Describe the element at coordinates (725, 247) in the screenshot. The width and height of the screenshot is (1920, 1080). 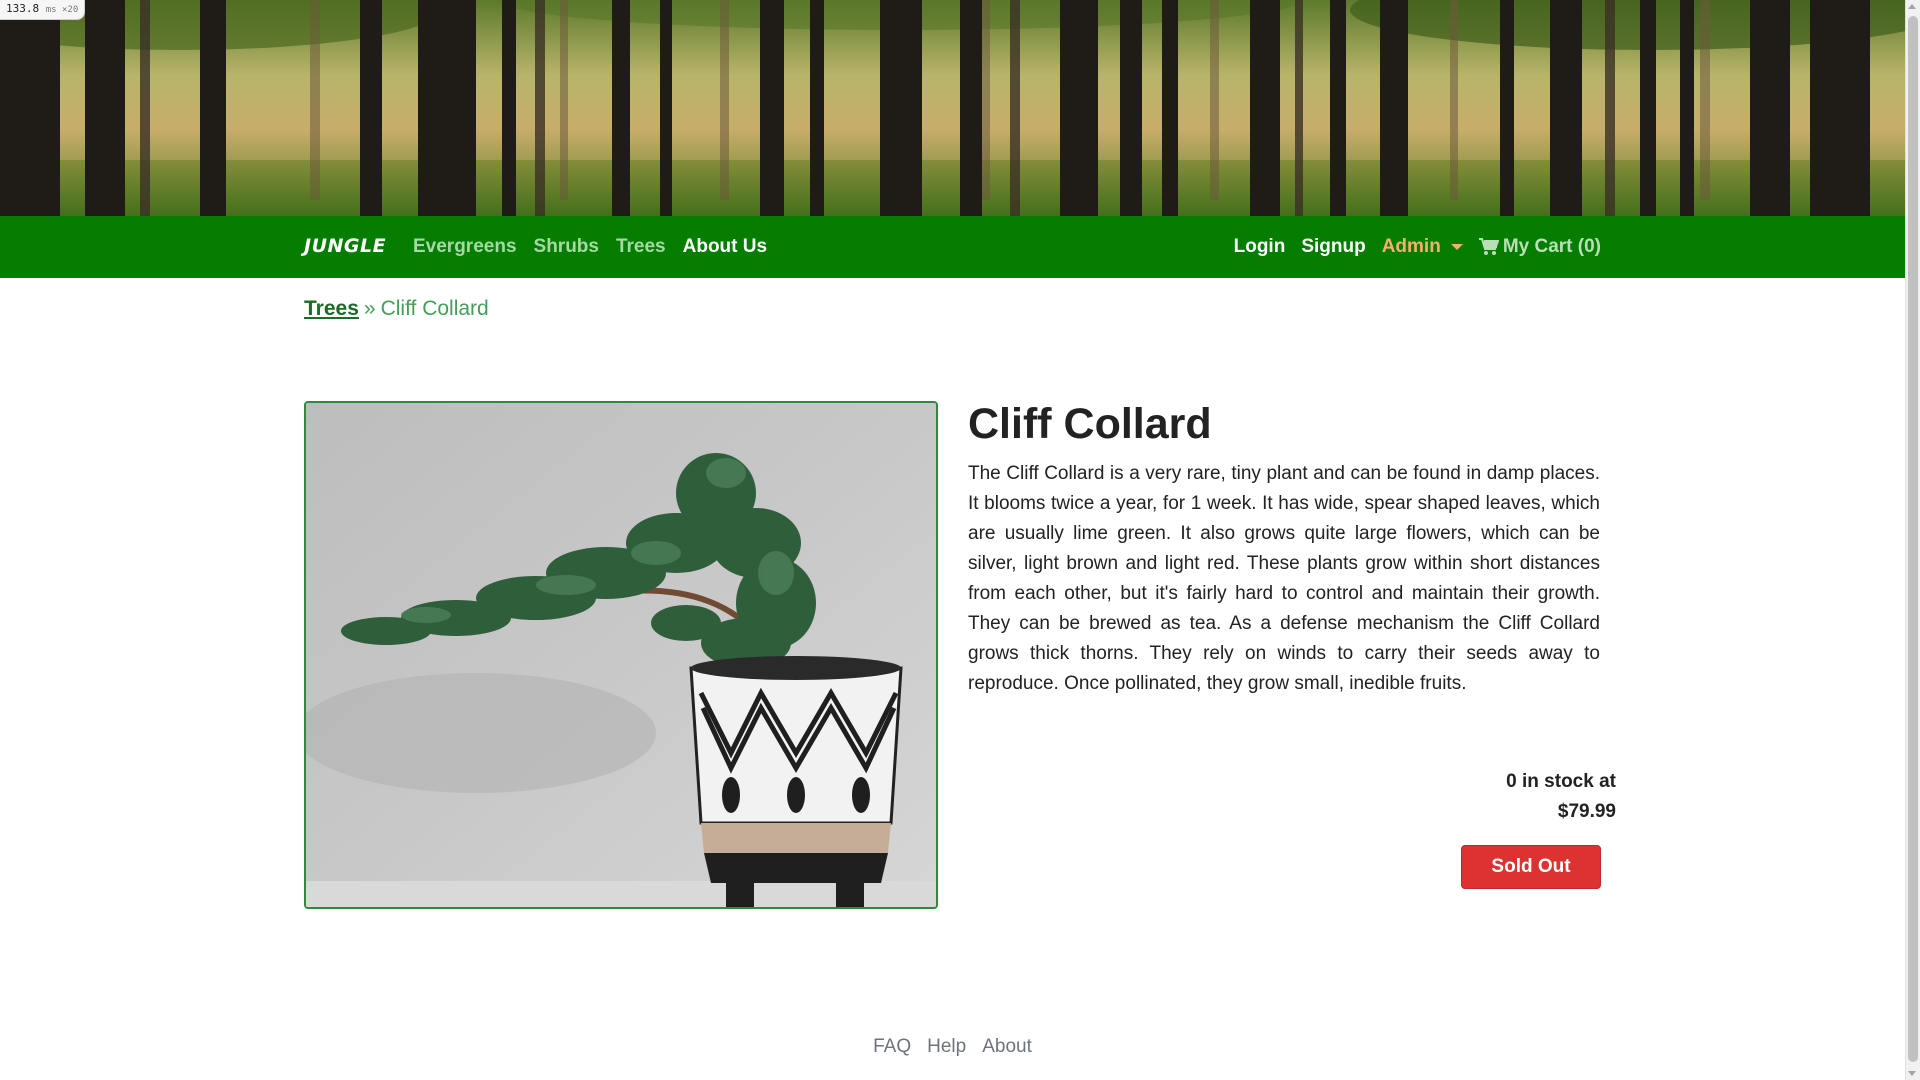
I see `nav-link-about-us: About Us` at that location.